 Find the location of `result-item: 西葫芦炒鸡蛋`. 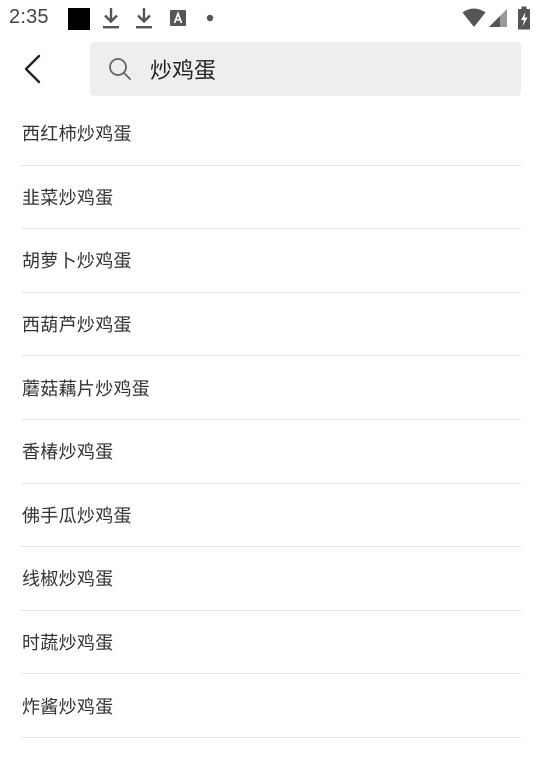

result-item: 西葫芦炒鸡蛋 is located at coordinates (271, 325).